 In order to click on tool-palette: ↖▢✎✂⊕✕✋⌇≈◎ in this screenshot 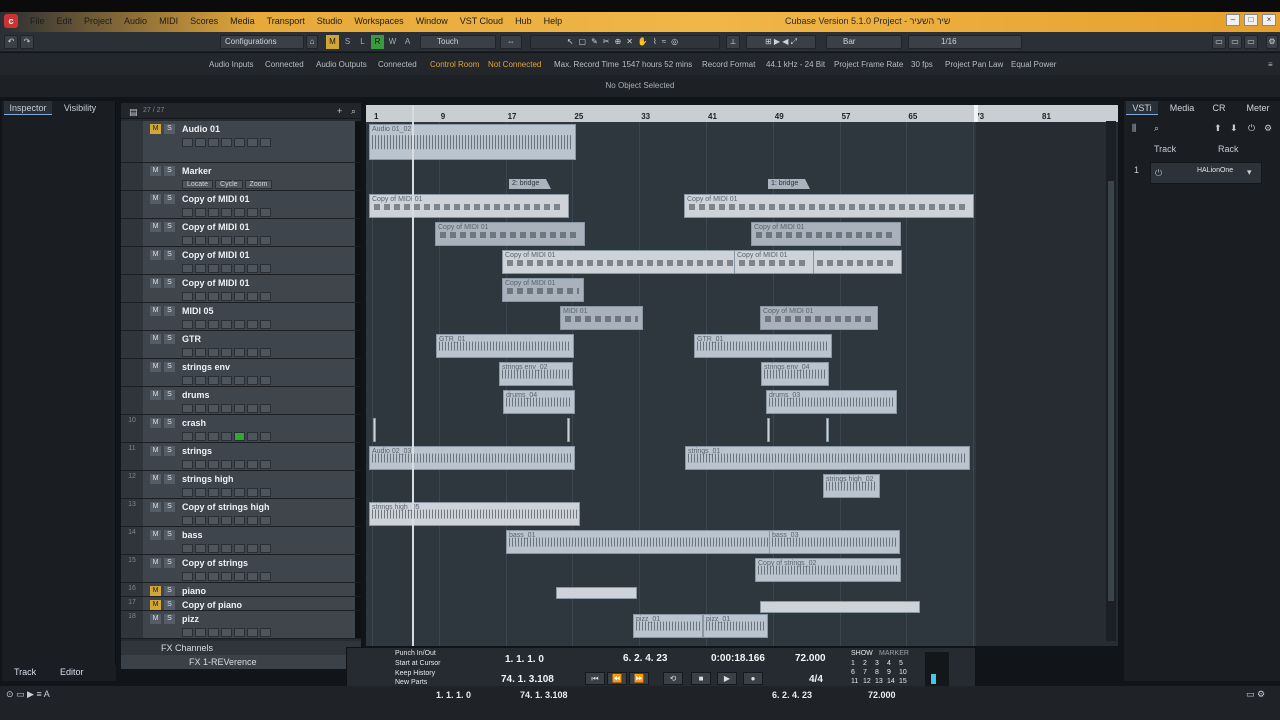, I will do `click(625, 42)`.